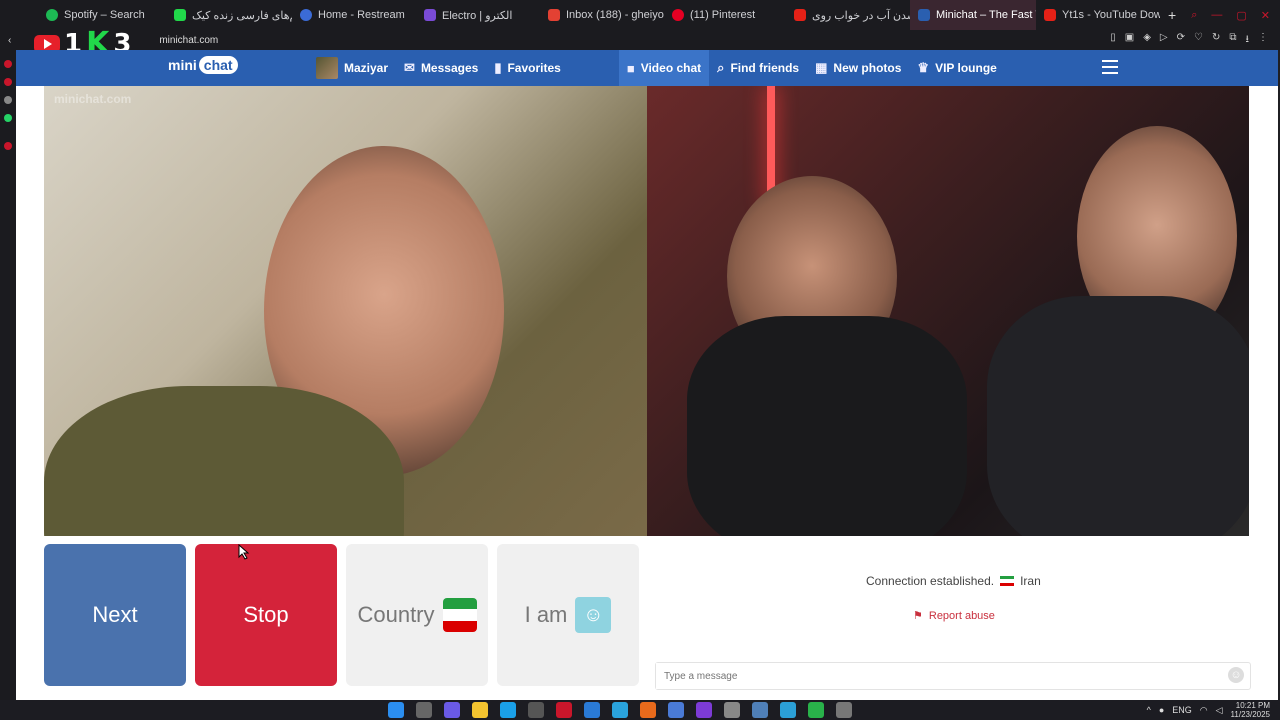 The image size is (1280, 720). I want to click on remote-person-left-body, so click(827, 426).